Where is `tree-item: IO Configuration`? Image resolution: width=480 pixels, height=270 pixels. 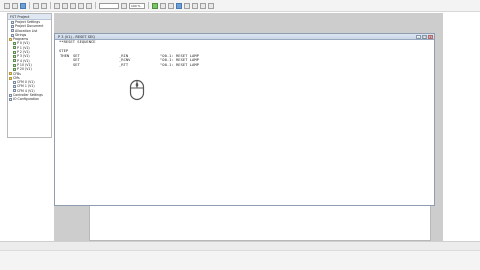 tree-item: IO Configuration is located at coordinates (29, 99).